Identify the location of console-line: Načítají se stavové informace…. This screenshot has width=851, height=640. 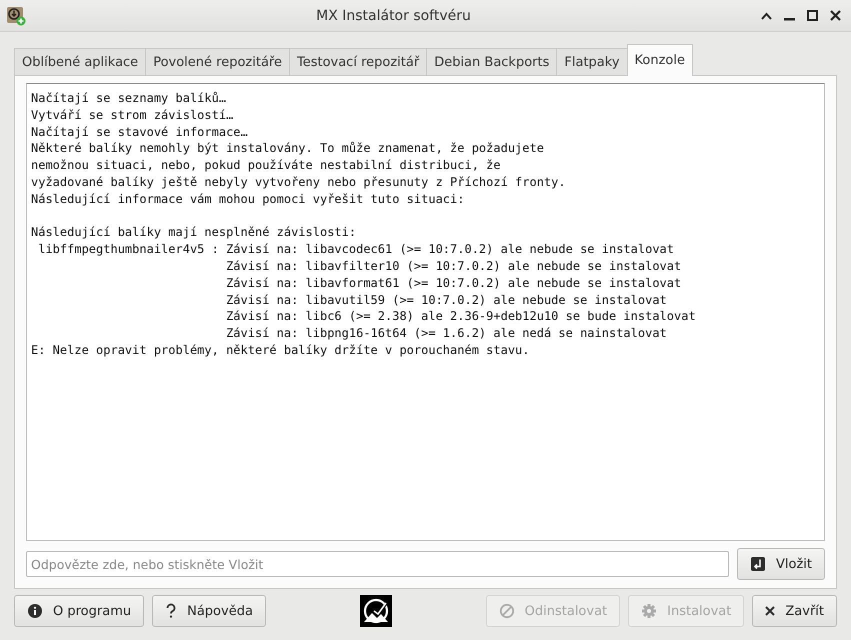
(139, 132).